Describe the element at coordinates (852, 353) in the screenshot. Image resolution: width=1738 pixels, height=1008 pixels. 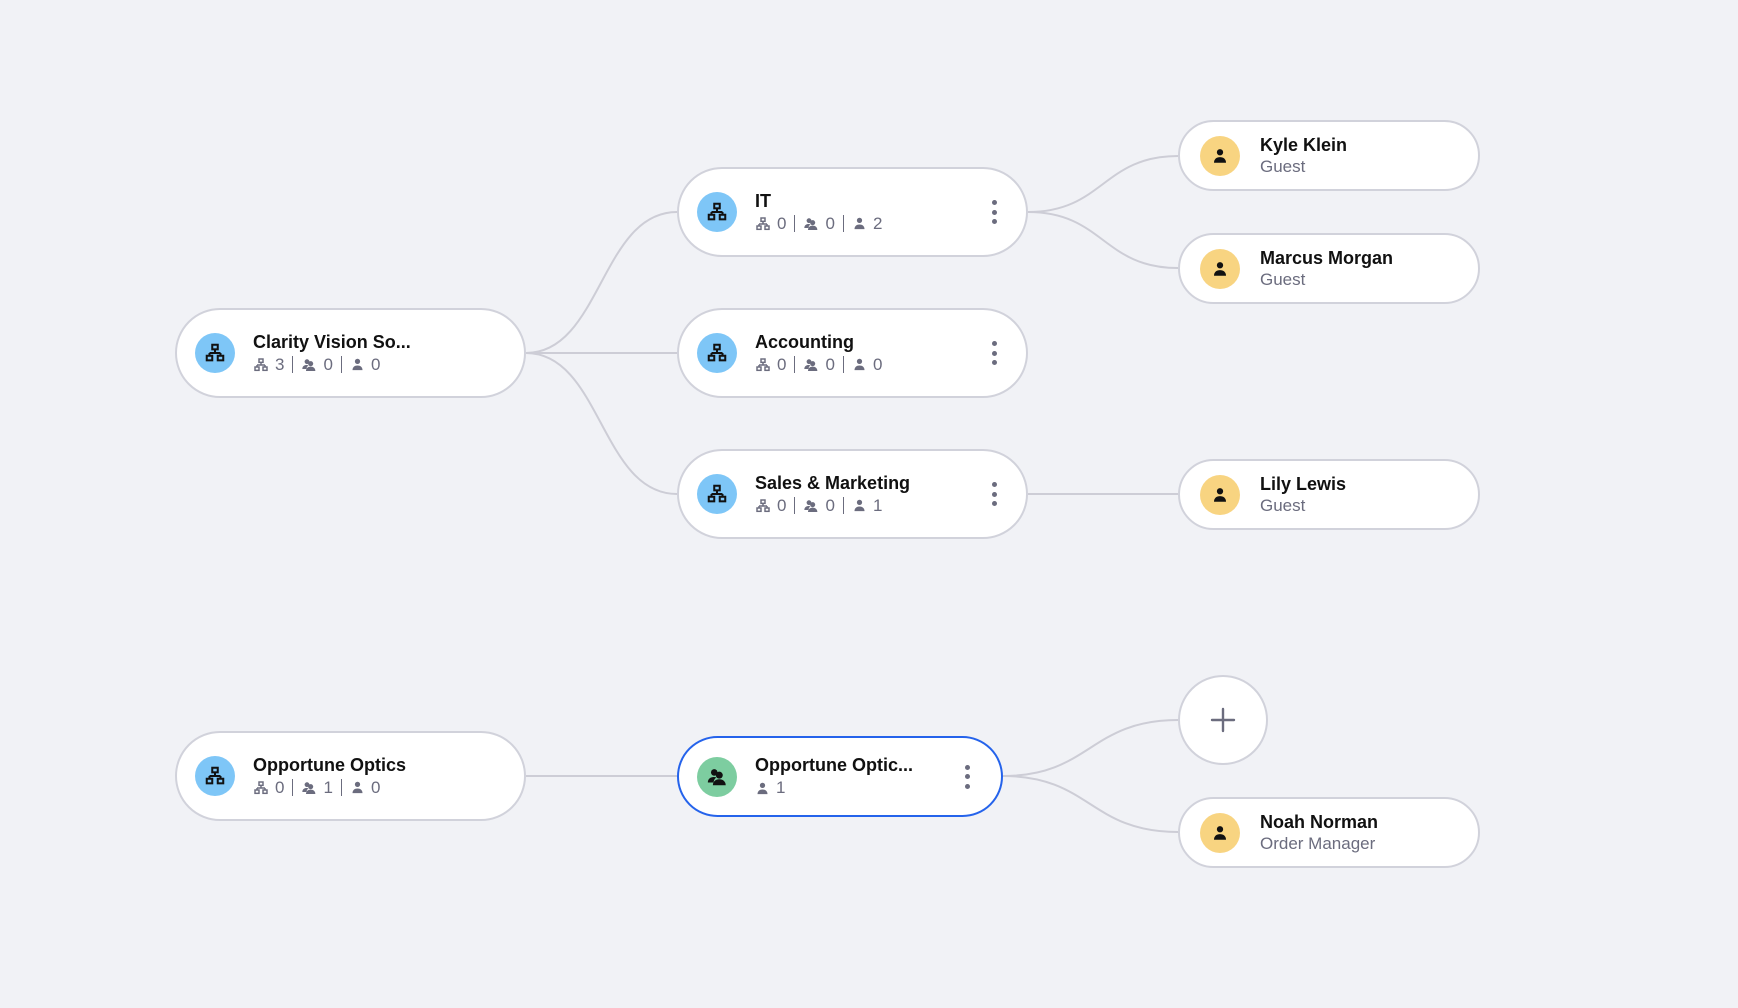
I see `org-node-accounting: Accounting 0 0 0` at that location.